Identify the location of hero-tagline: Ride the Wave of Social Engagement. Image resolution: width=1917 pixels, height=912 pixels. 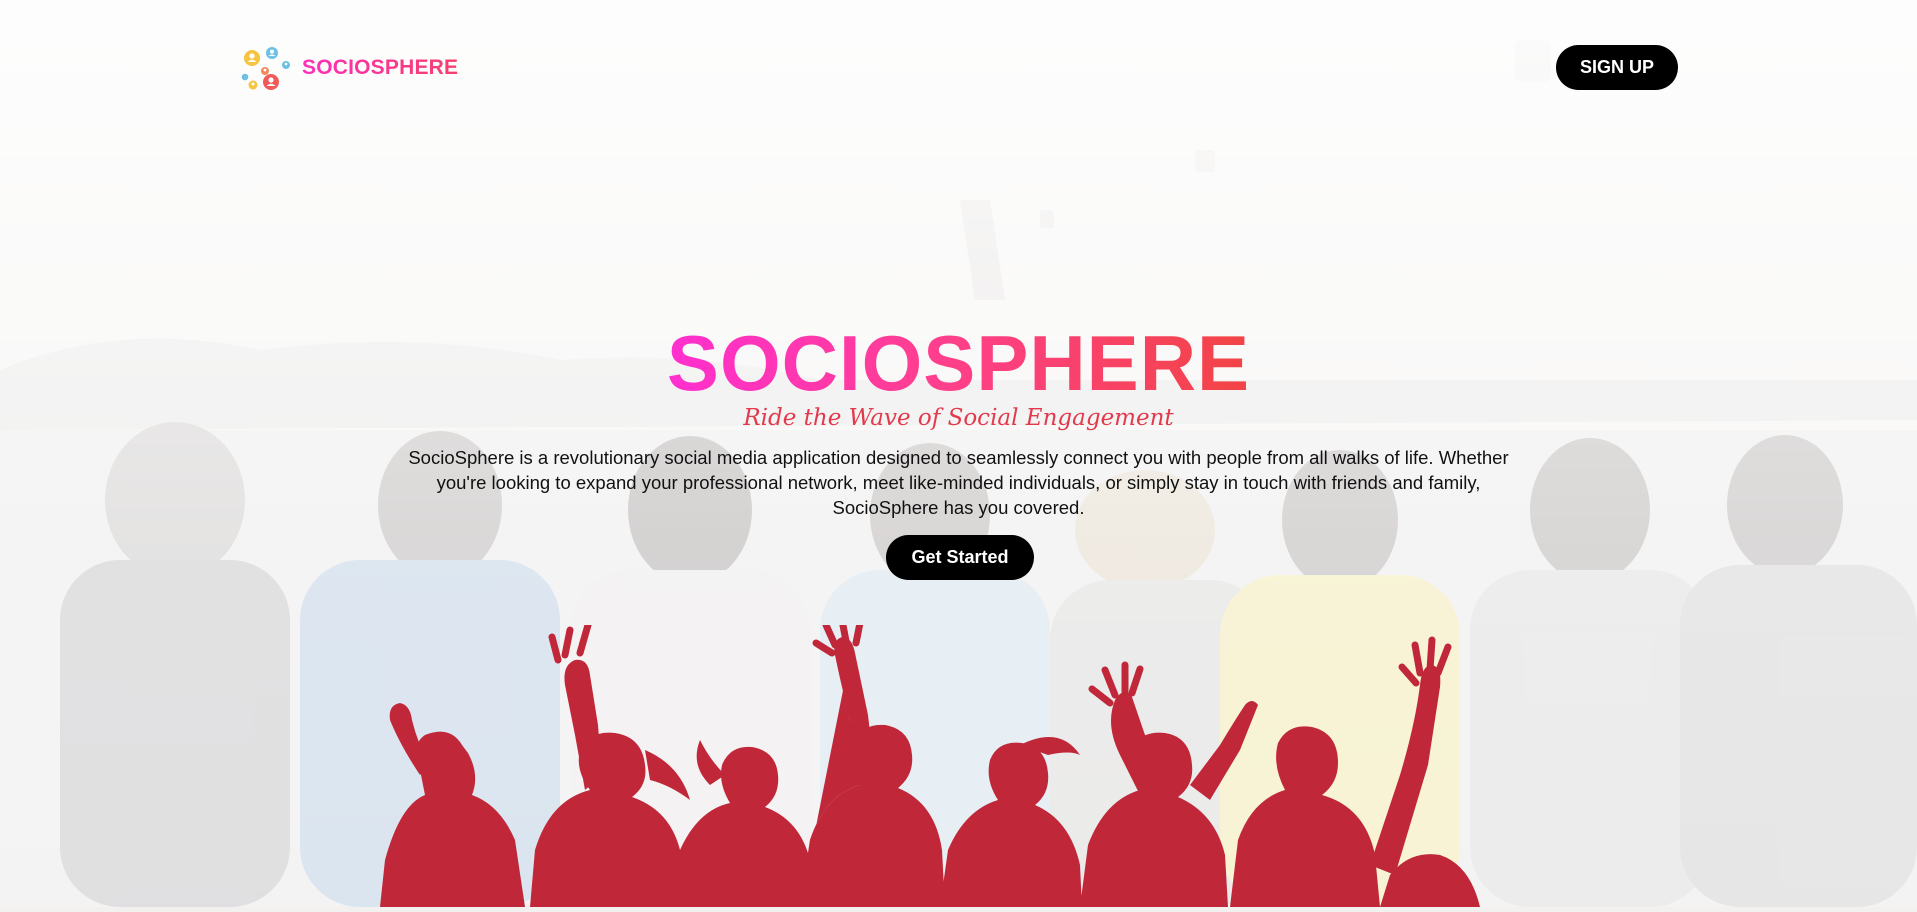
(958, 418).